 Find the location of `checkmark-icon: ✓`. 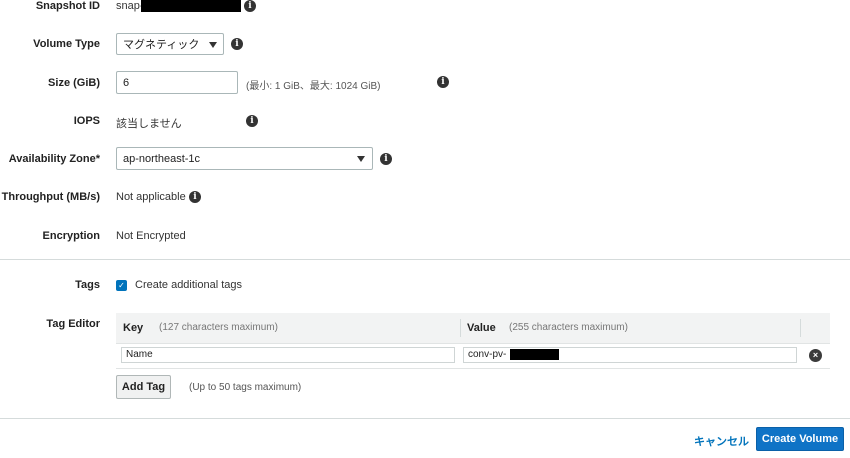

checkmark-icon: ✓ is located at coordinates (121, 285).